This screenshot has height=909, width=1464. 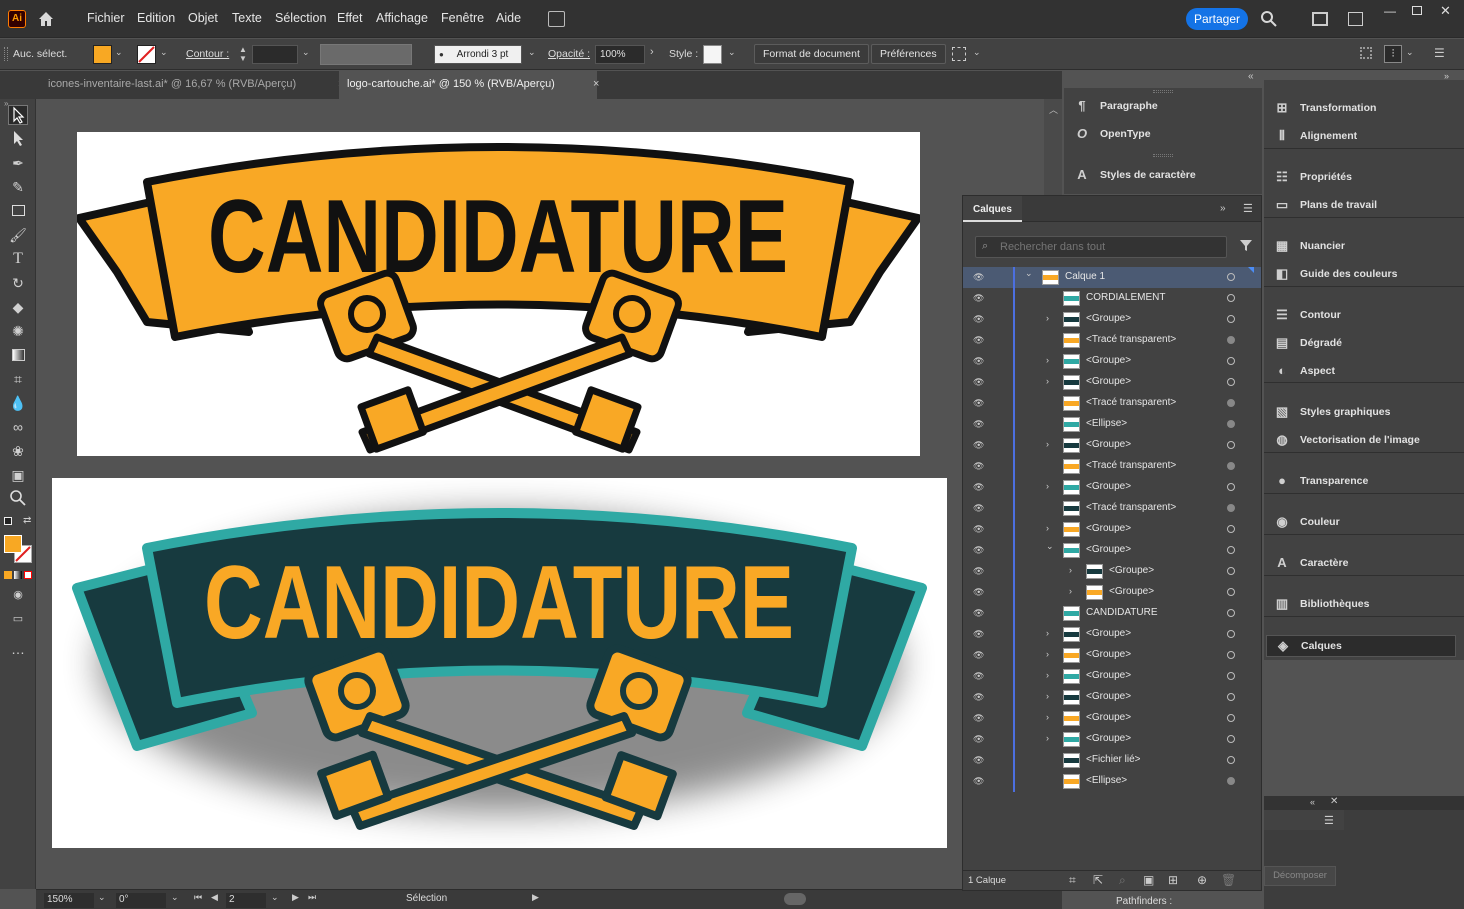 What do you see at coordinates (1217, 19) in the screenshot?
I see `share-button: Partager` at bounding box center [1217, 19].